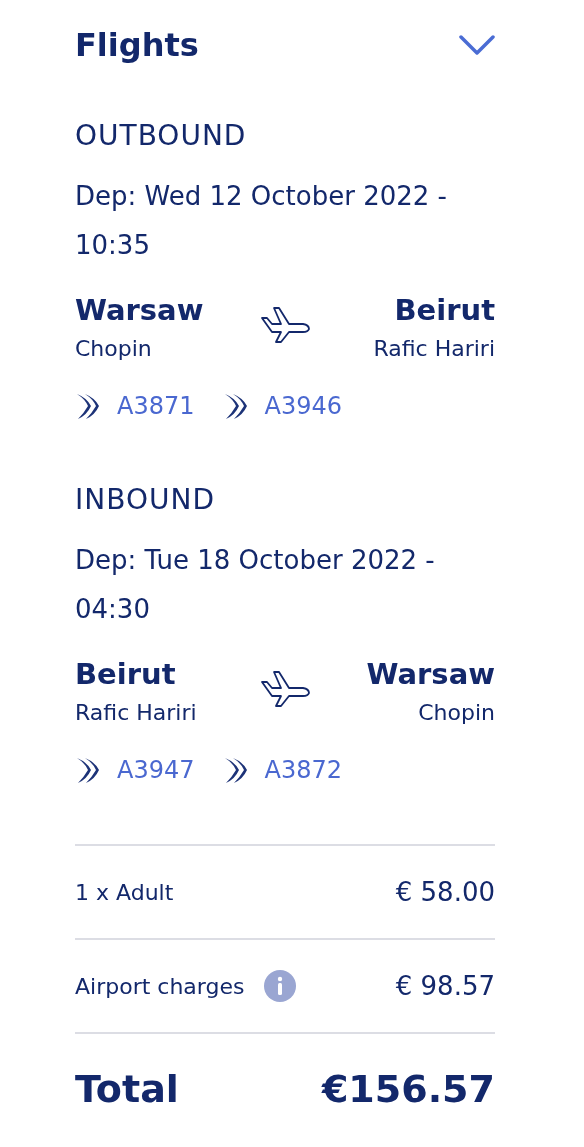 This screenshot has width=584, height=1147. What do you see at coordinates (445, 892) in the screenshot?
I see `price-amount: € 58.00` at bounding box center [445, 892].